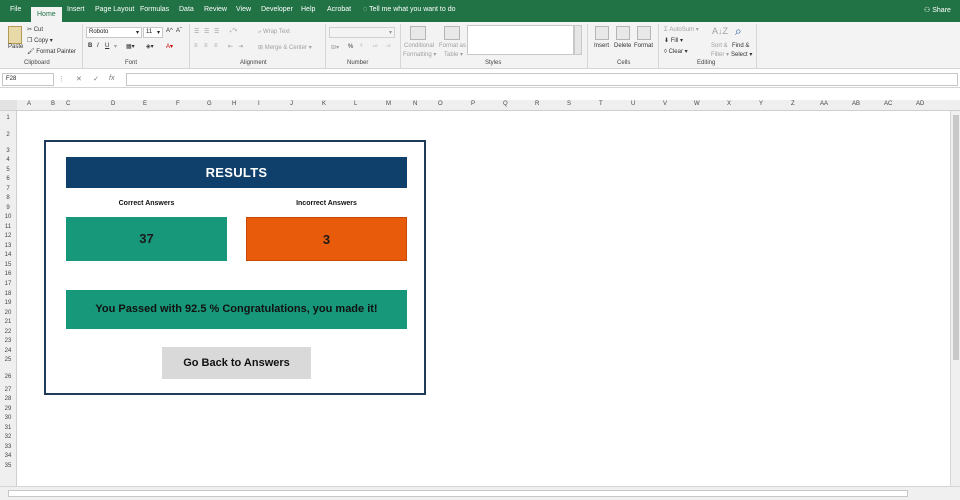  I want to click on format-painter-button: 🖌 Format Painter, so click(51, 51).